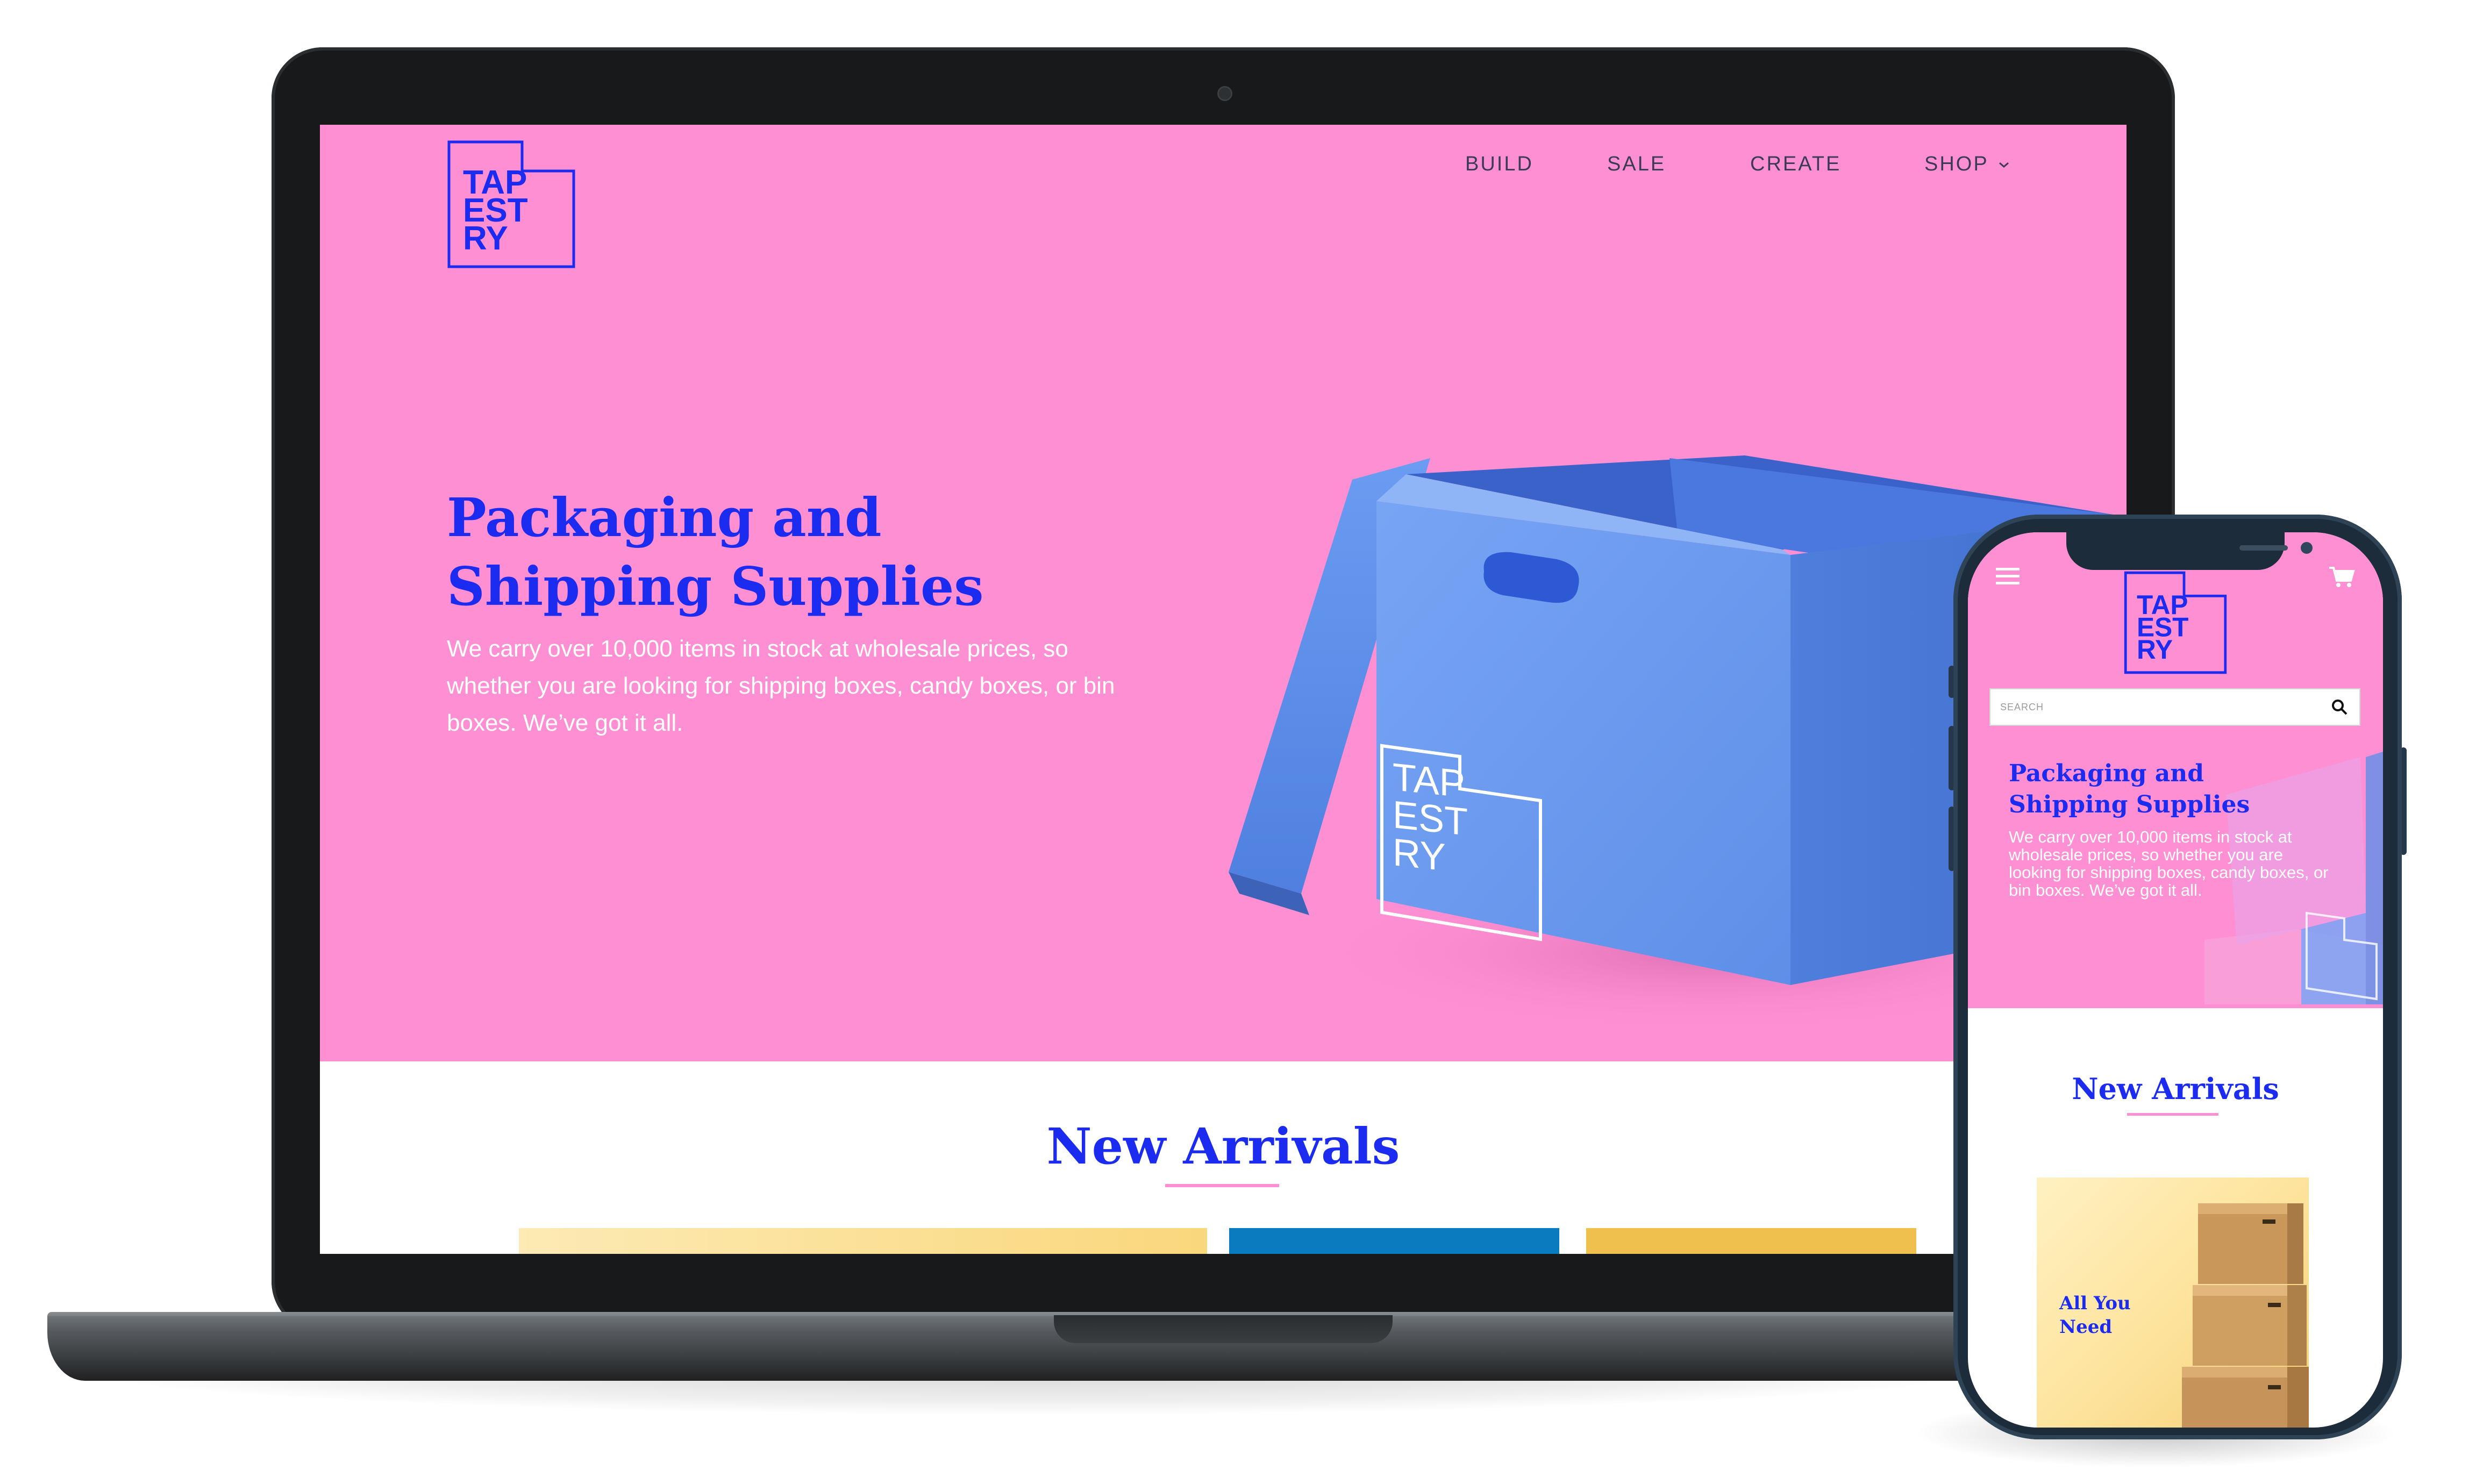 The height and width of the screenshot is (1484, 2483). Describe the element at coordinates (1795, 164) in the screenshot. I see `nav-create: CREATE` at that location.